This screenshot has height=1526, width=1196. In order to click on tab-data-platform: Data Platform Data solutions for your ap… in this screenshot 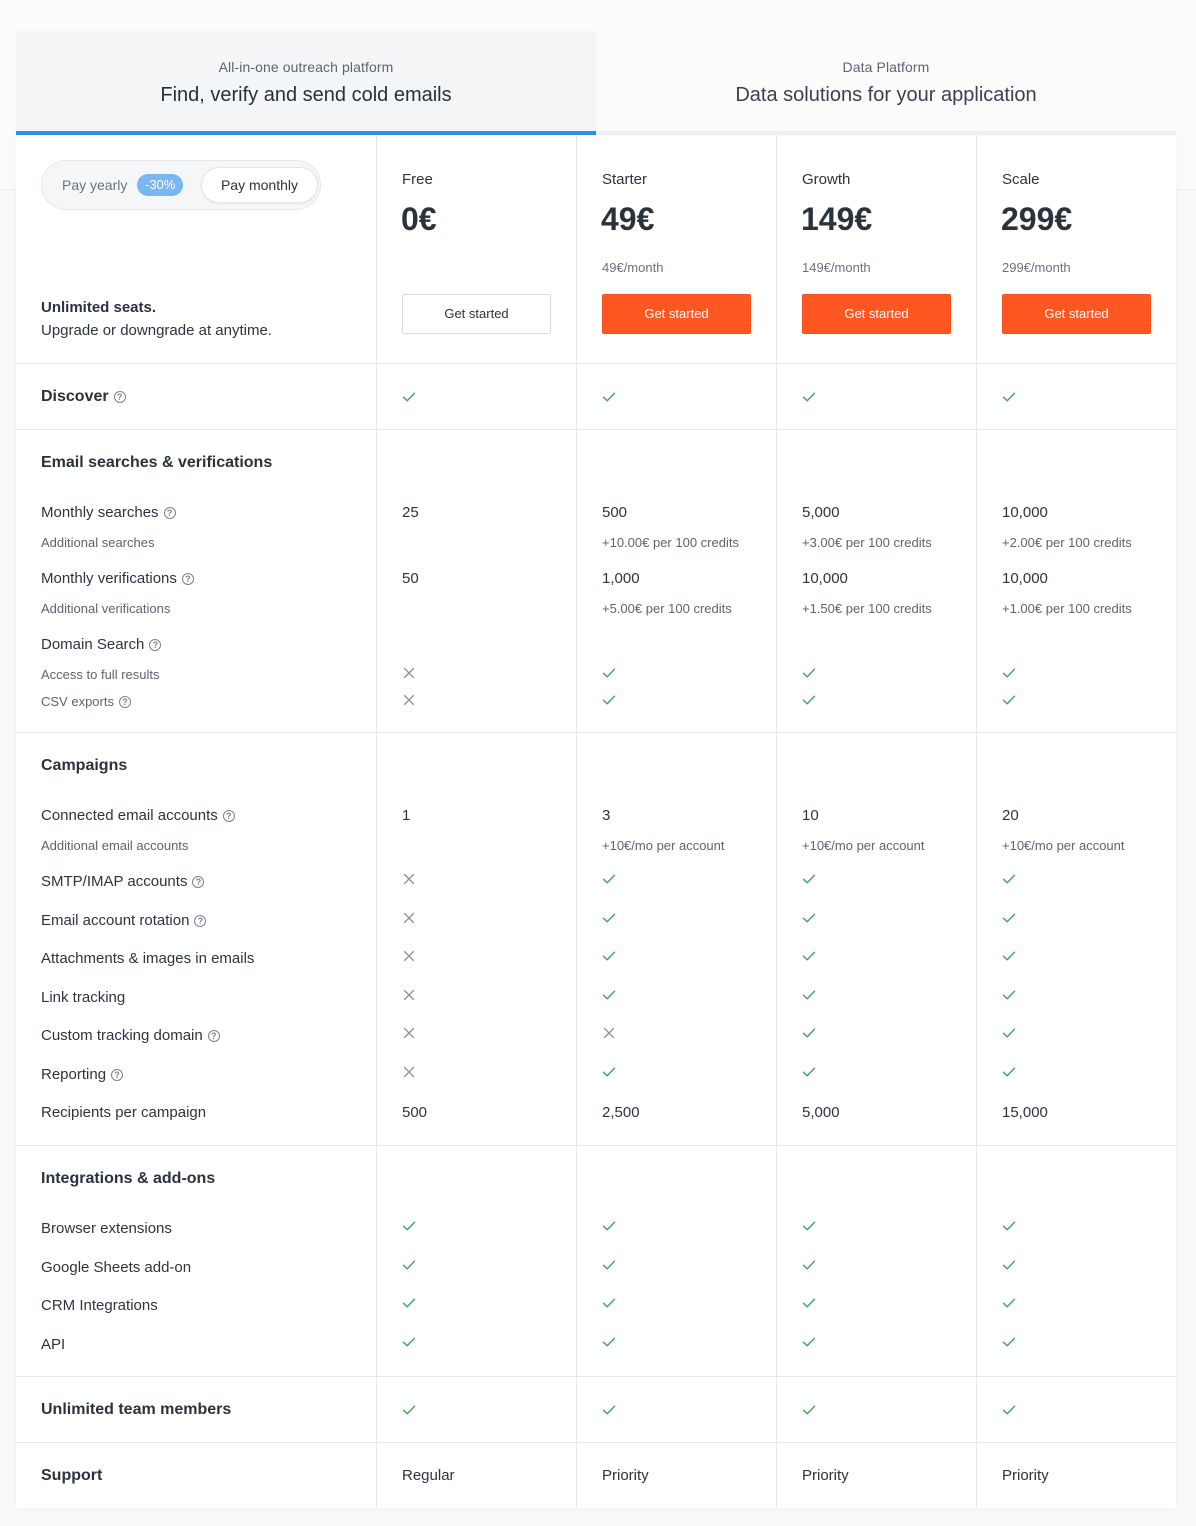, I will do `click(886, 83)`.